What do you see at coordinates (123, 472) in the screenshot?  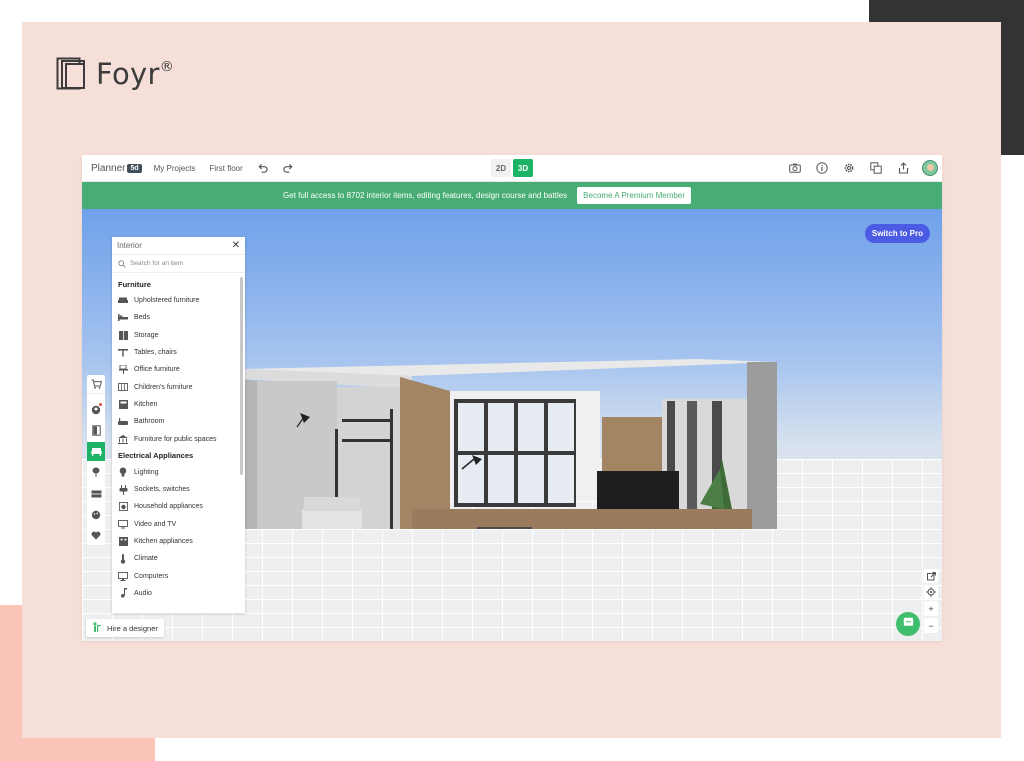 I see `bulb-icon` at bounding box center [123, 472].